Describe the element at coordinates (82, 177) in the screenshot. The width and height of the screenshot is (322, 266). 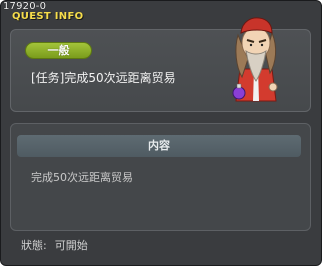
I see `content-text: 完成50次远距离贸易` at that location.